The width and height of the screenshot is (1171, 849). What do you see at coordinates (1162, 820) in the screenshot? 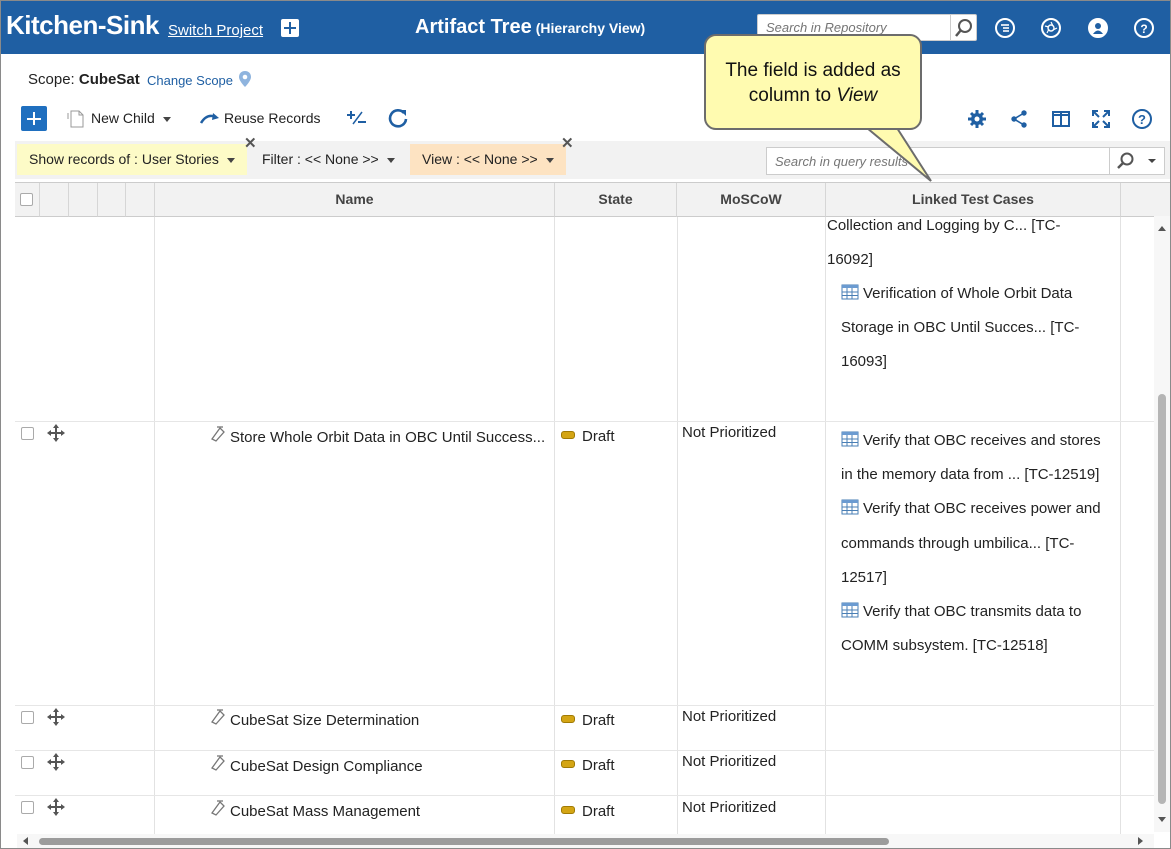
I see `scroll-down-icon` at bounding box center [1162, 820].